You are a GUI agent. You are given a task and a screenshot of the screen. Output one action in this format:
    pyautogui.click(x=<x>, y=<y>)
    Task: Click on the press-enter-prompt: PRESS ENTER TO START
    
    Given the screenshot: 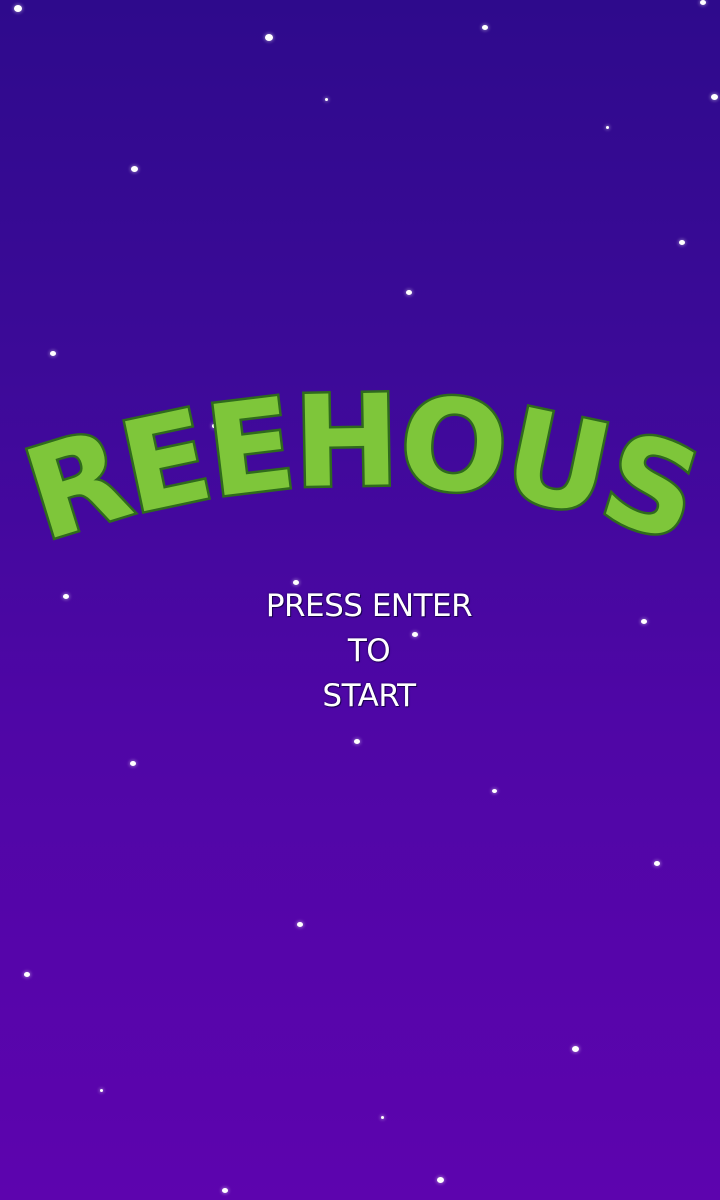 What is the action you would take?
    pyautogui.click(x=360, y=651)
    